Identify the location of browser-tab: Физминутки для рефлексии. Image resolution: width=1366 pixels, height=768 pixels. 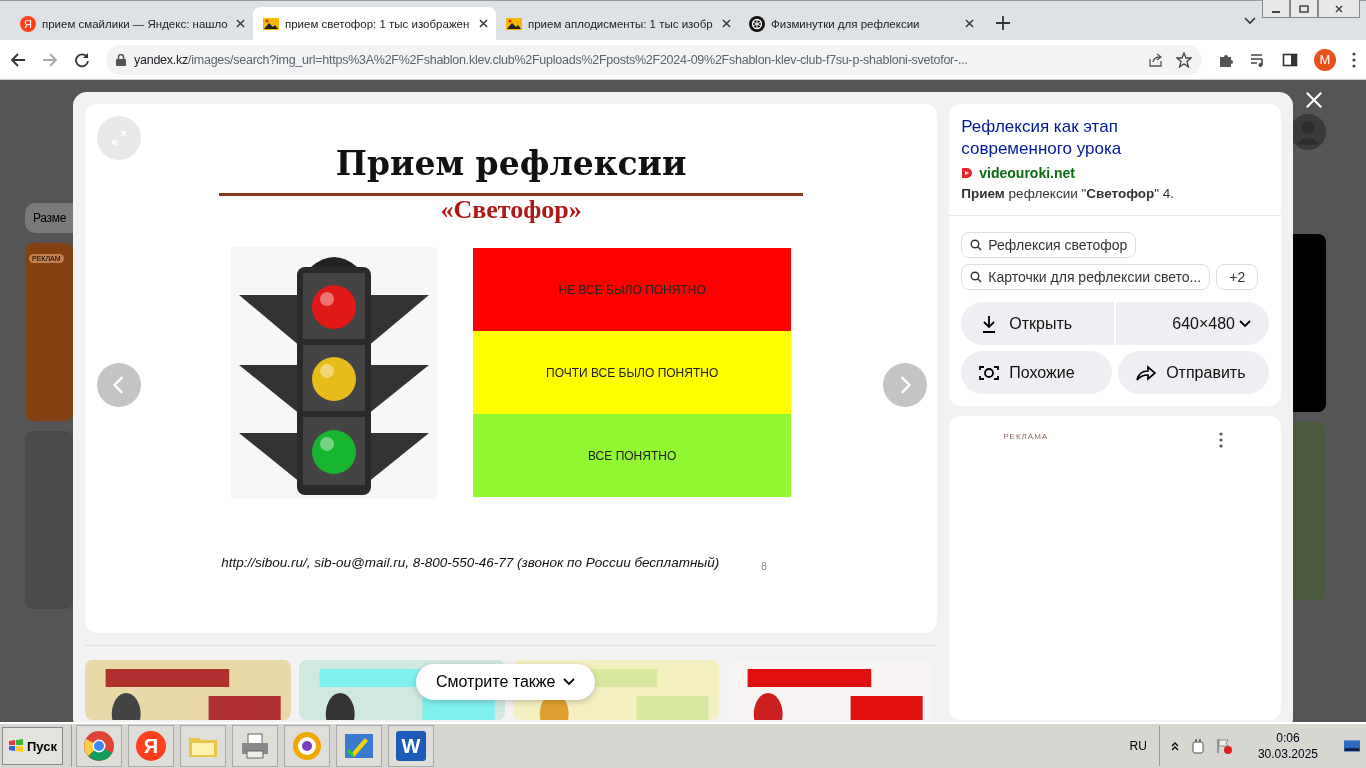
(860, 23).